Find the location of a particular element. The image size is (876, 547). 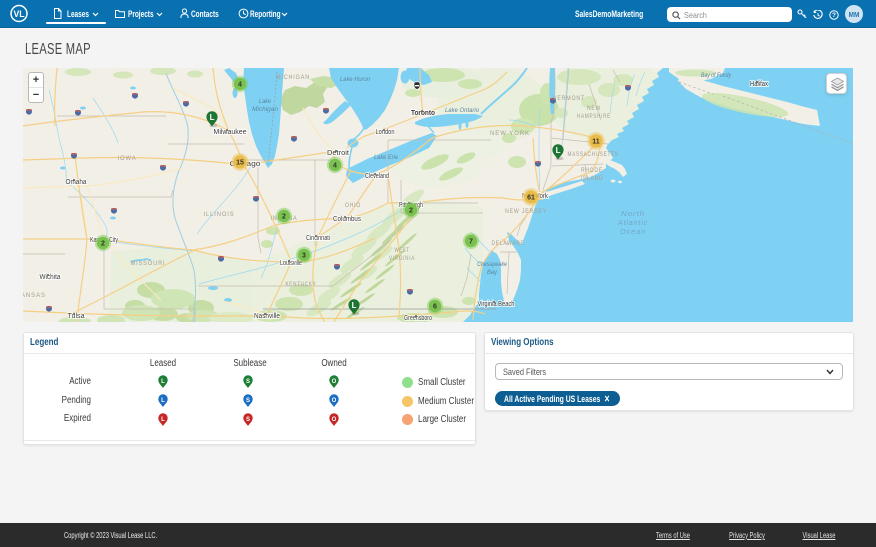

svg-text: Ocean is located at coordinates (633, 232).